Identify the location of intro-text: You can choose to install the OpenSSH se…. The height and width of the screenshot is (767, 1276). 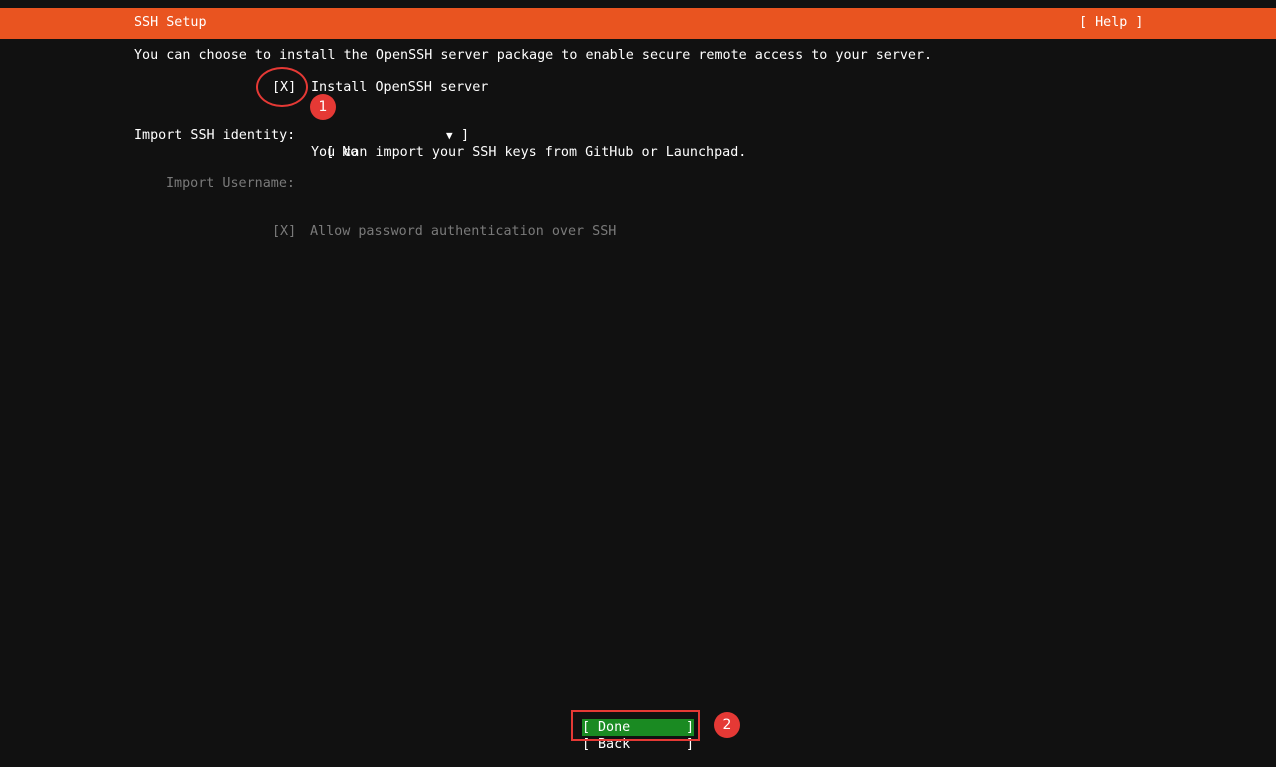
(533, 55).